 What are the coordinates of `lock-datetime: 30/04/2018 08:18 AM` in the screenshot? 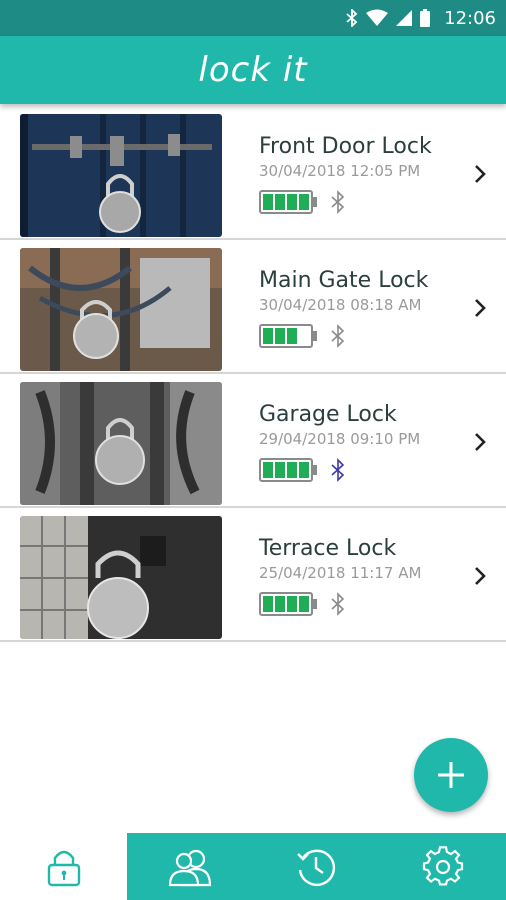 It's located at (340, 305).